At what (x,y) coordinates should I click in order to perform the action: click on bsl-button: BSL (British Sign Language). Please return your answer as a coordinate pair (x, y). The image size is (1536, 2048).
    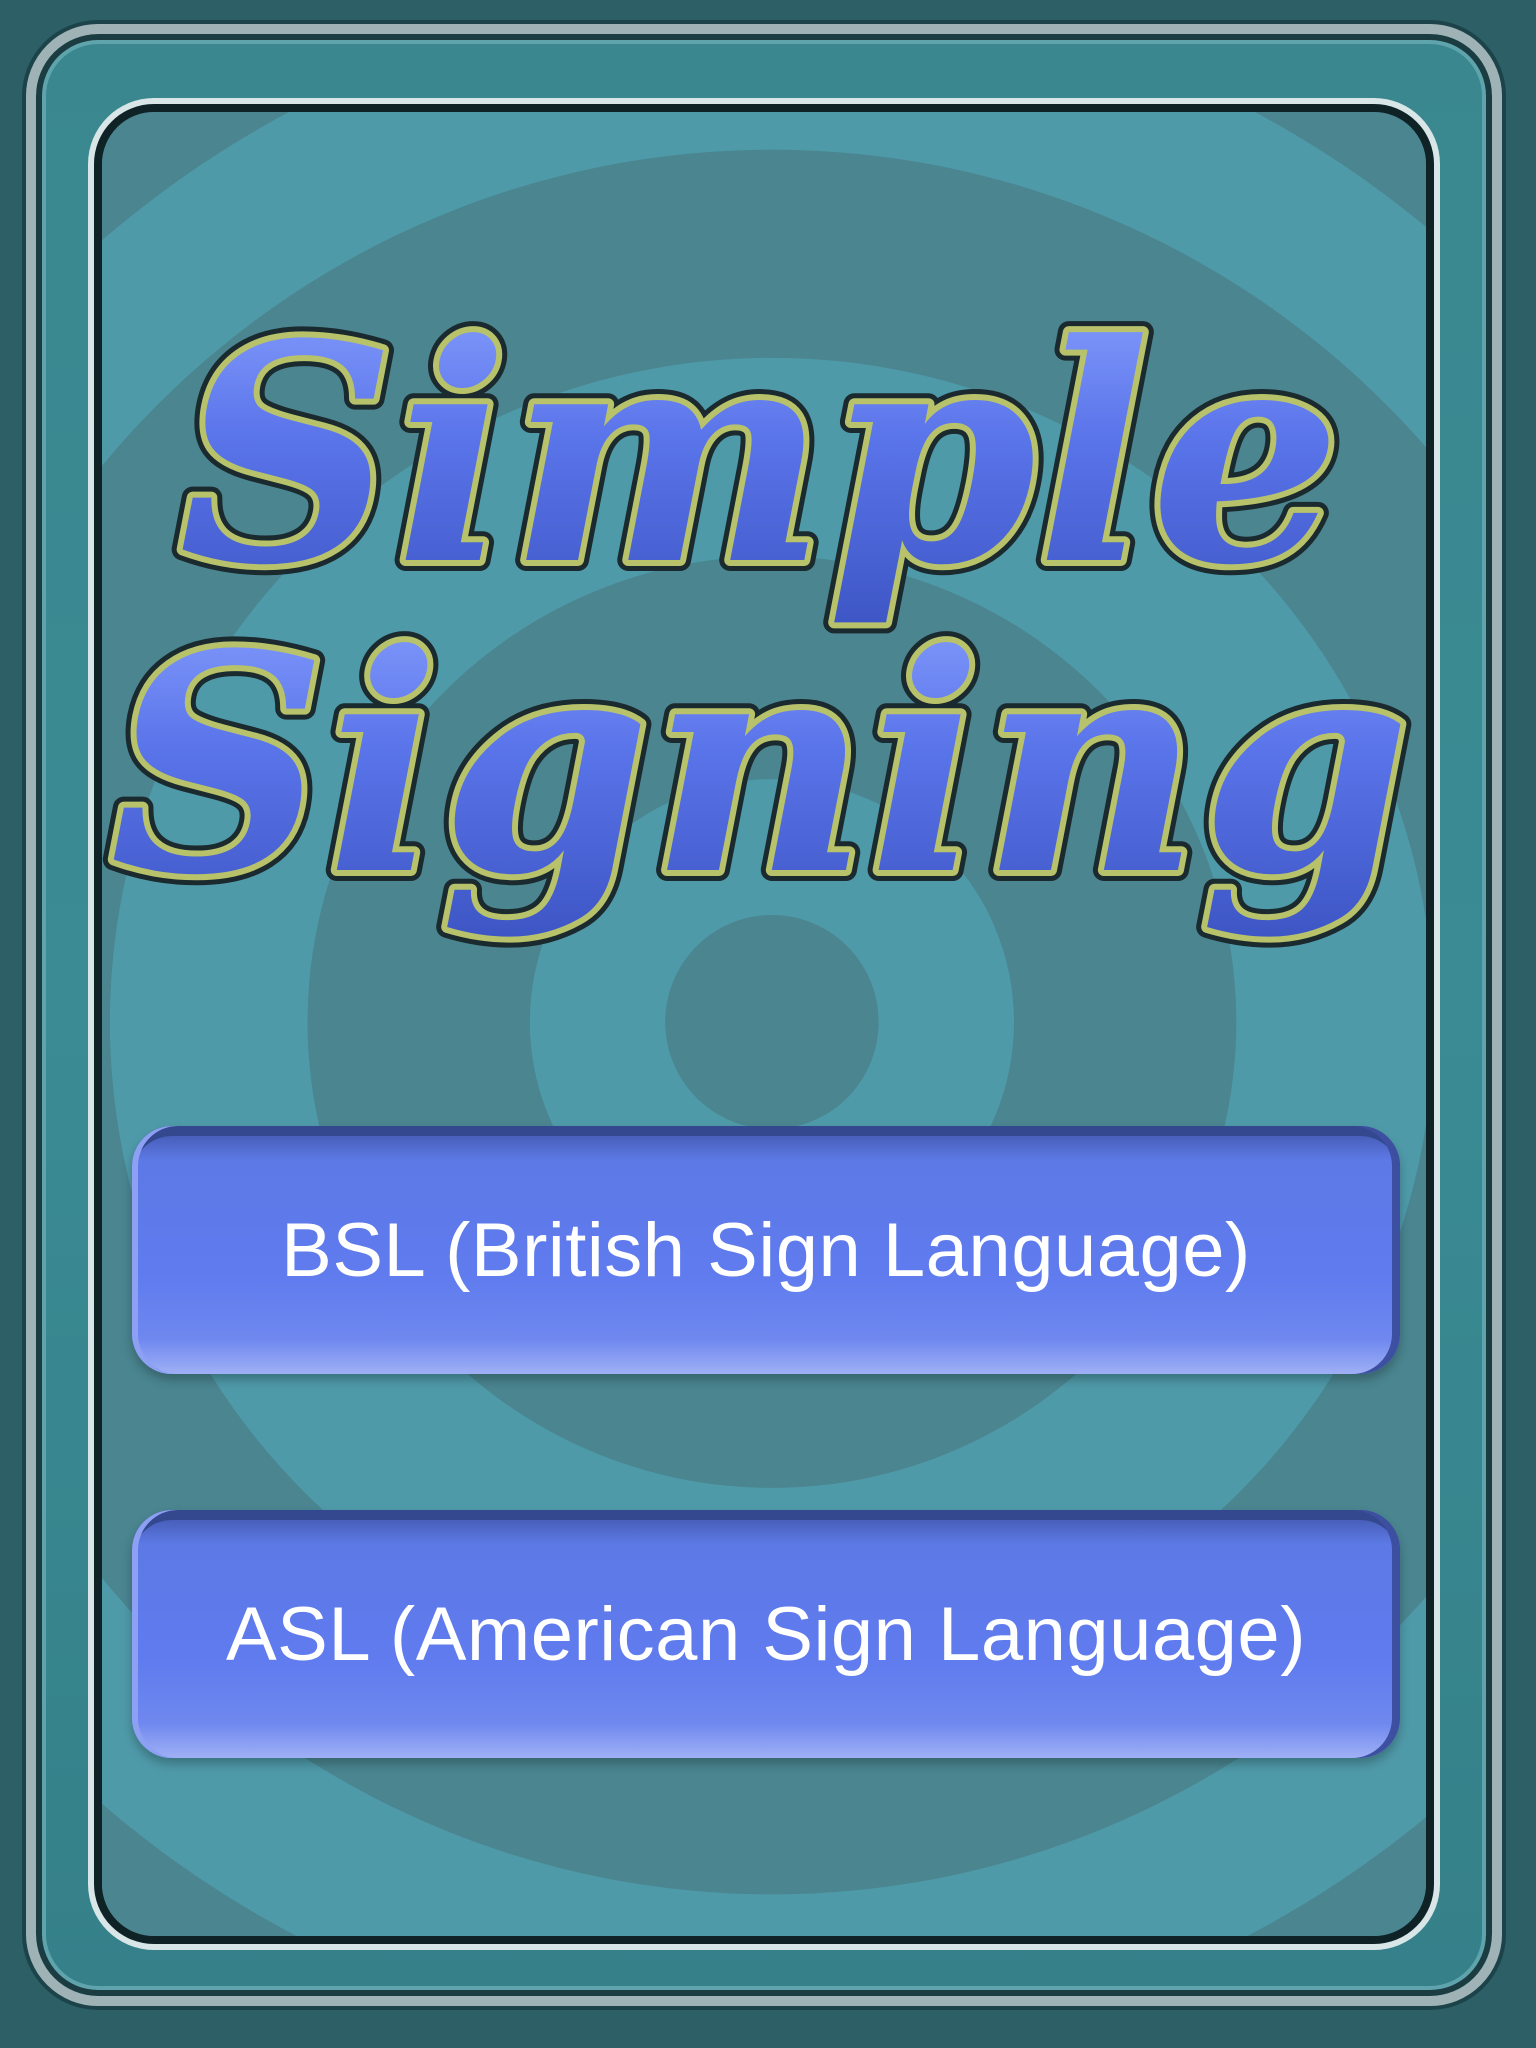
    Looking at the image, I should click on (766, 1250).